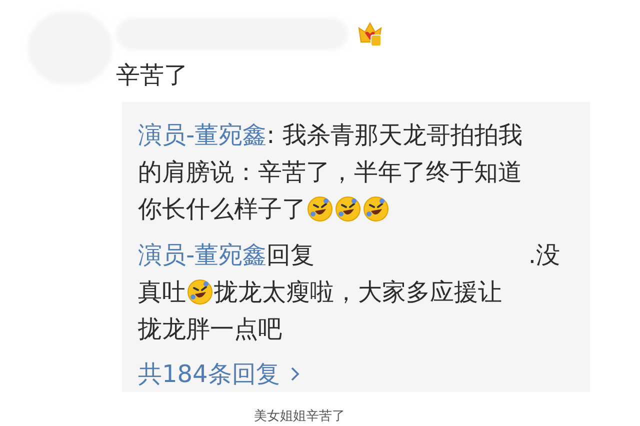 The height and width of the screenshot is (426, 640). Describe the element at coordinates (295, 374) in the screenshot. I see `chevron-right-icon` at that location.